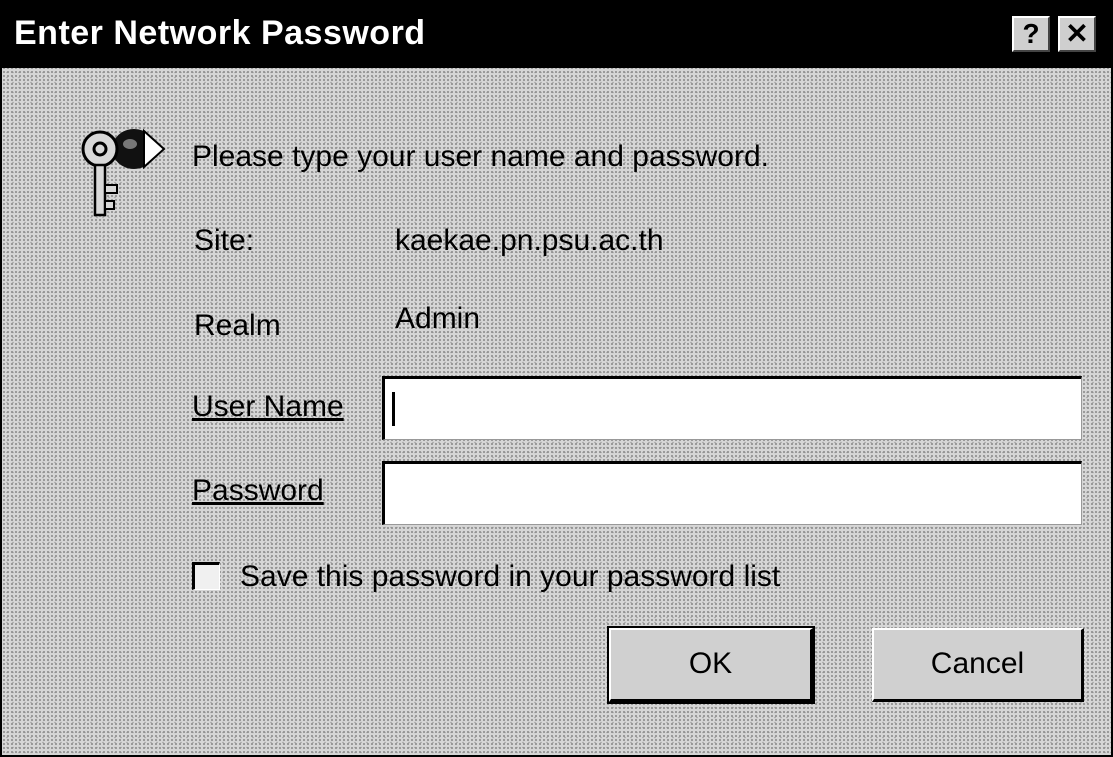 The height and width of the screenshot is (757, 1113). Describe the element at coordinates (480, 156) in the screenshot. I see `prompt-text: Please type your user name and password.` at that location.